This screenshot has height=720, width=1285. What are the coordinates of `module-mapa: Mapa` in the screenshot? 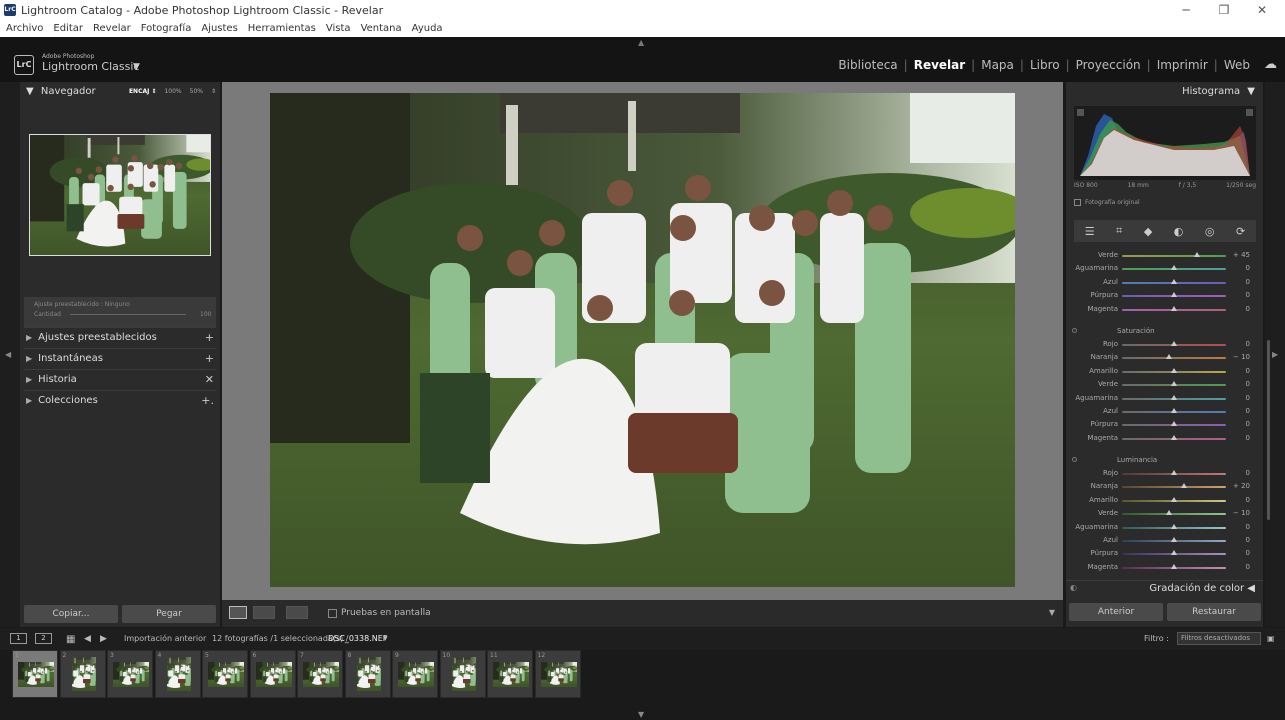 It's located at (997, 65).